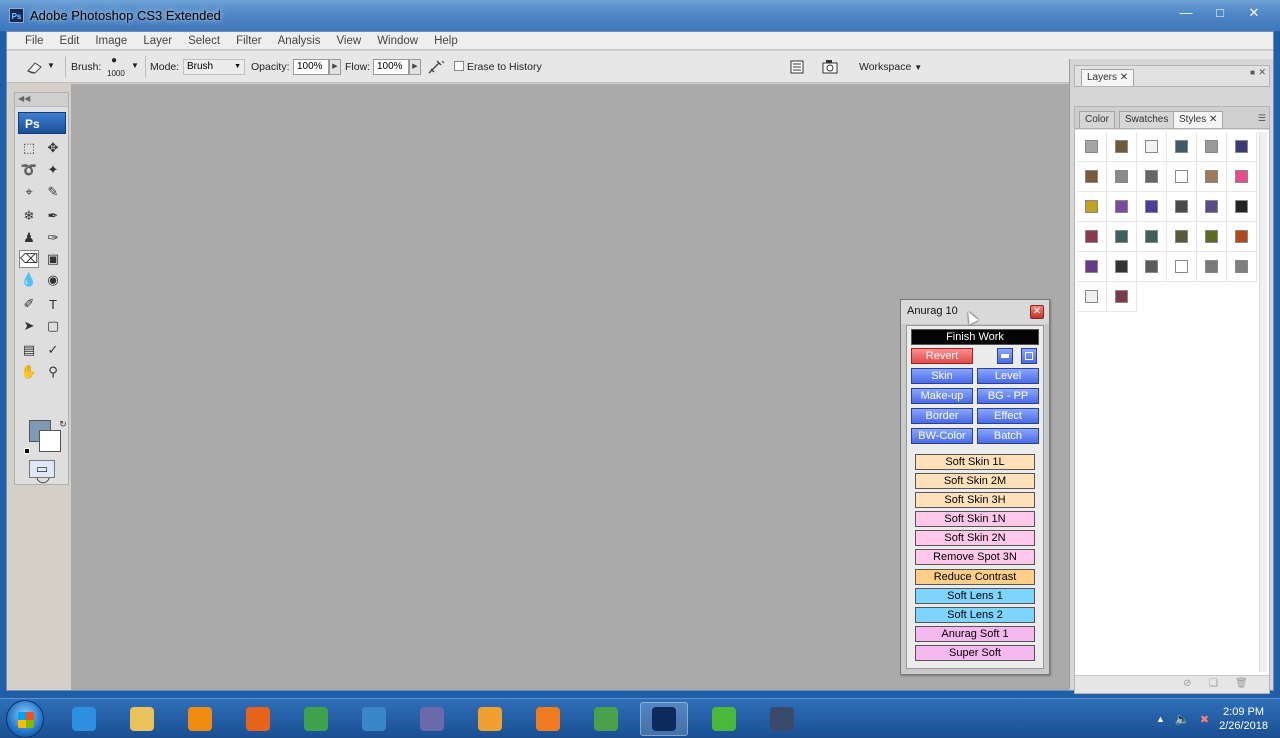 The height and width of the screenshot is (738, 1280). I want to click on soft-lens-1-button: Soft Lens 1, so click(975, 596).